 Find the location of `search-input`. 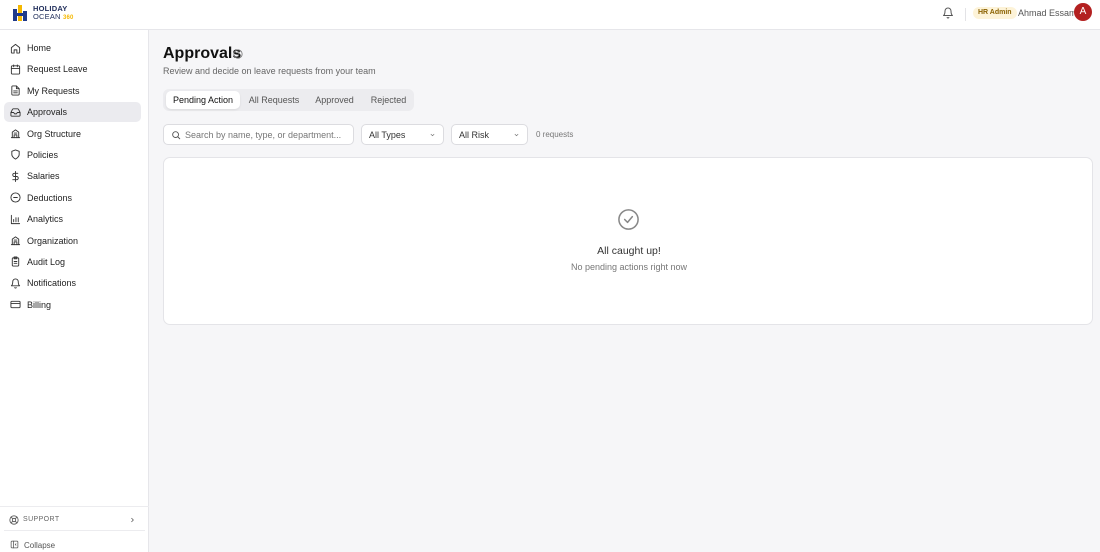

search-input is located at coordinates (267, 134).